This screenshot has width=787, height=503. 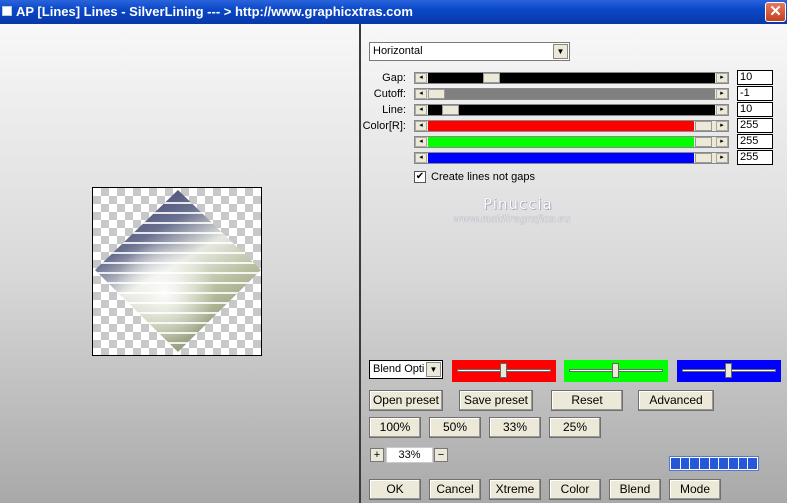 I want to click on blue-blend-control, so click(x=729, y=371).